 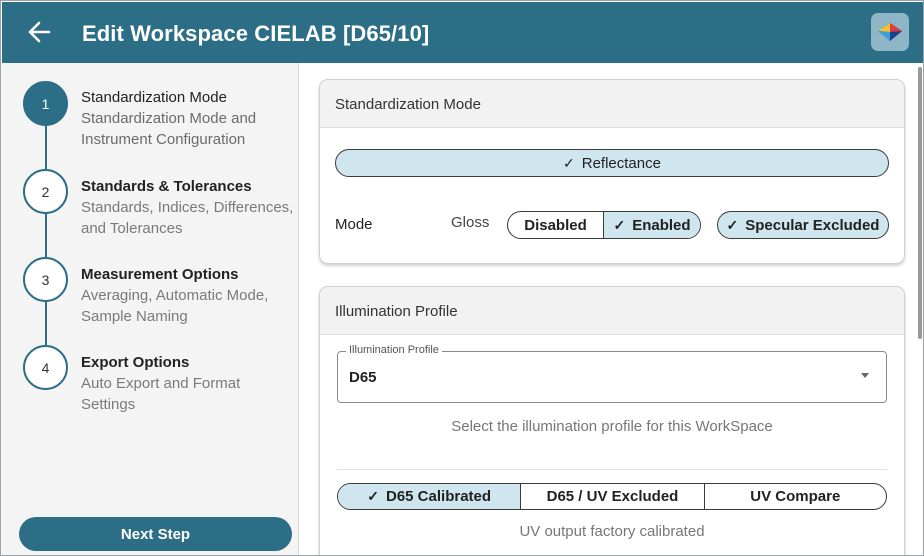 I want to click on uv-compare-label: UV Compare, so click(x=795, y=496).